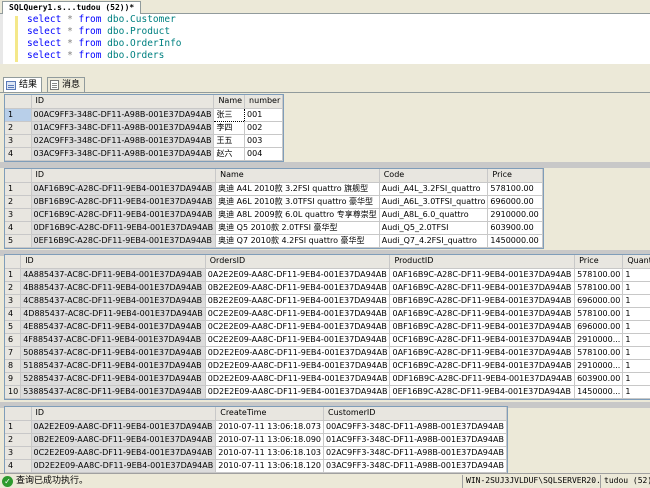  Describe the element at coordinates (23, 85) in the screenshot. I see `tab-results: 结果` at that location.